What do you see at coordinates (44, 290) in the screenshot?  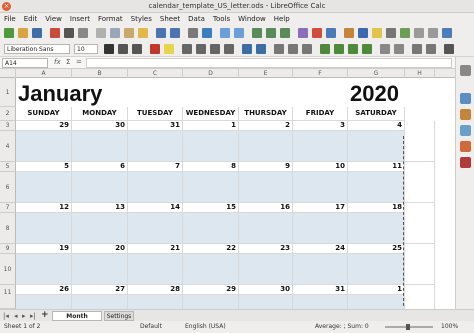 I see `day-number-cell: 26` at bounding box center [44, 290].